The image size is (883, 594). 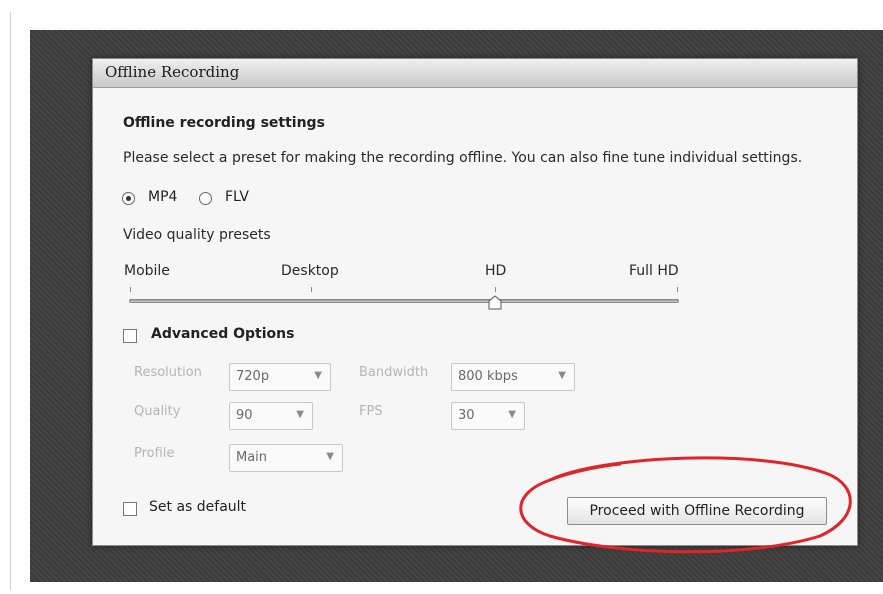 What do you see at coordinates (488, 376) in the screenshot?
I see `bandwidth-value: 800 kbps` at bounding box center [488, 376].